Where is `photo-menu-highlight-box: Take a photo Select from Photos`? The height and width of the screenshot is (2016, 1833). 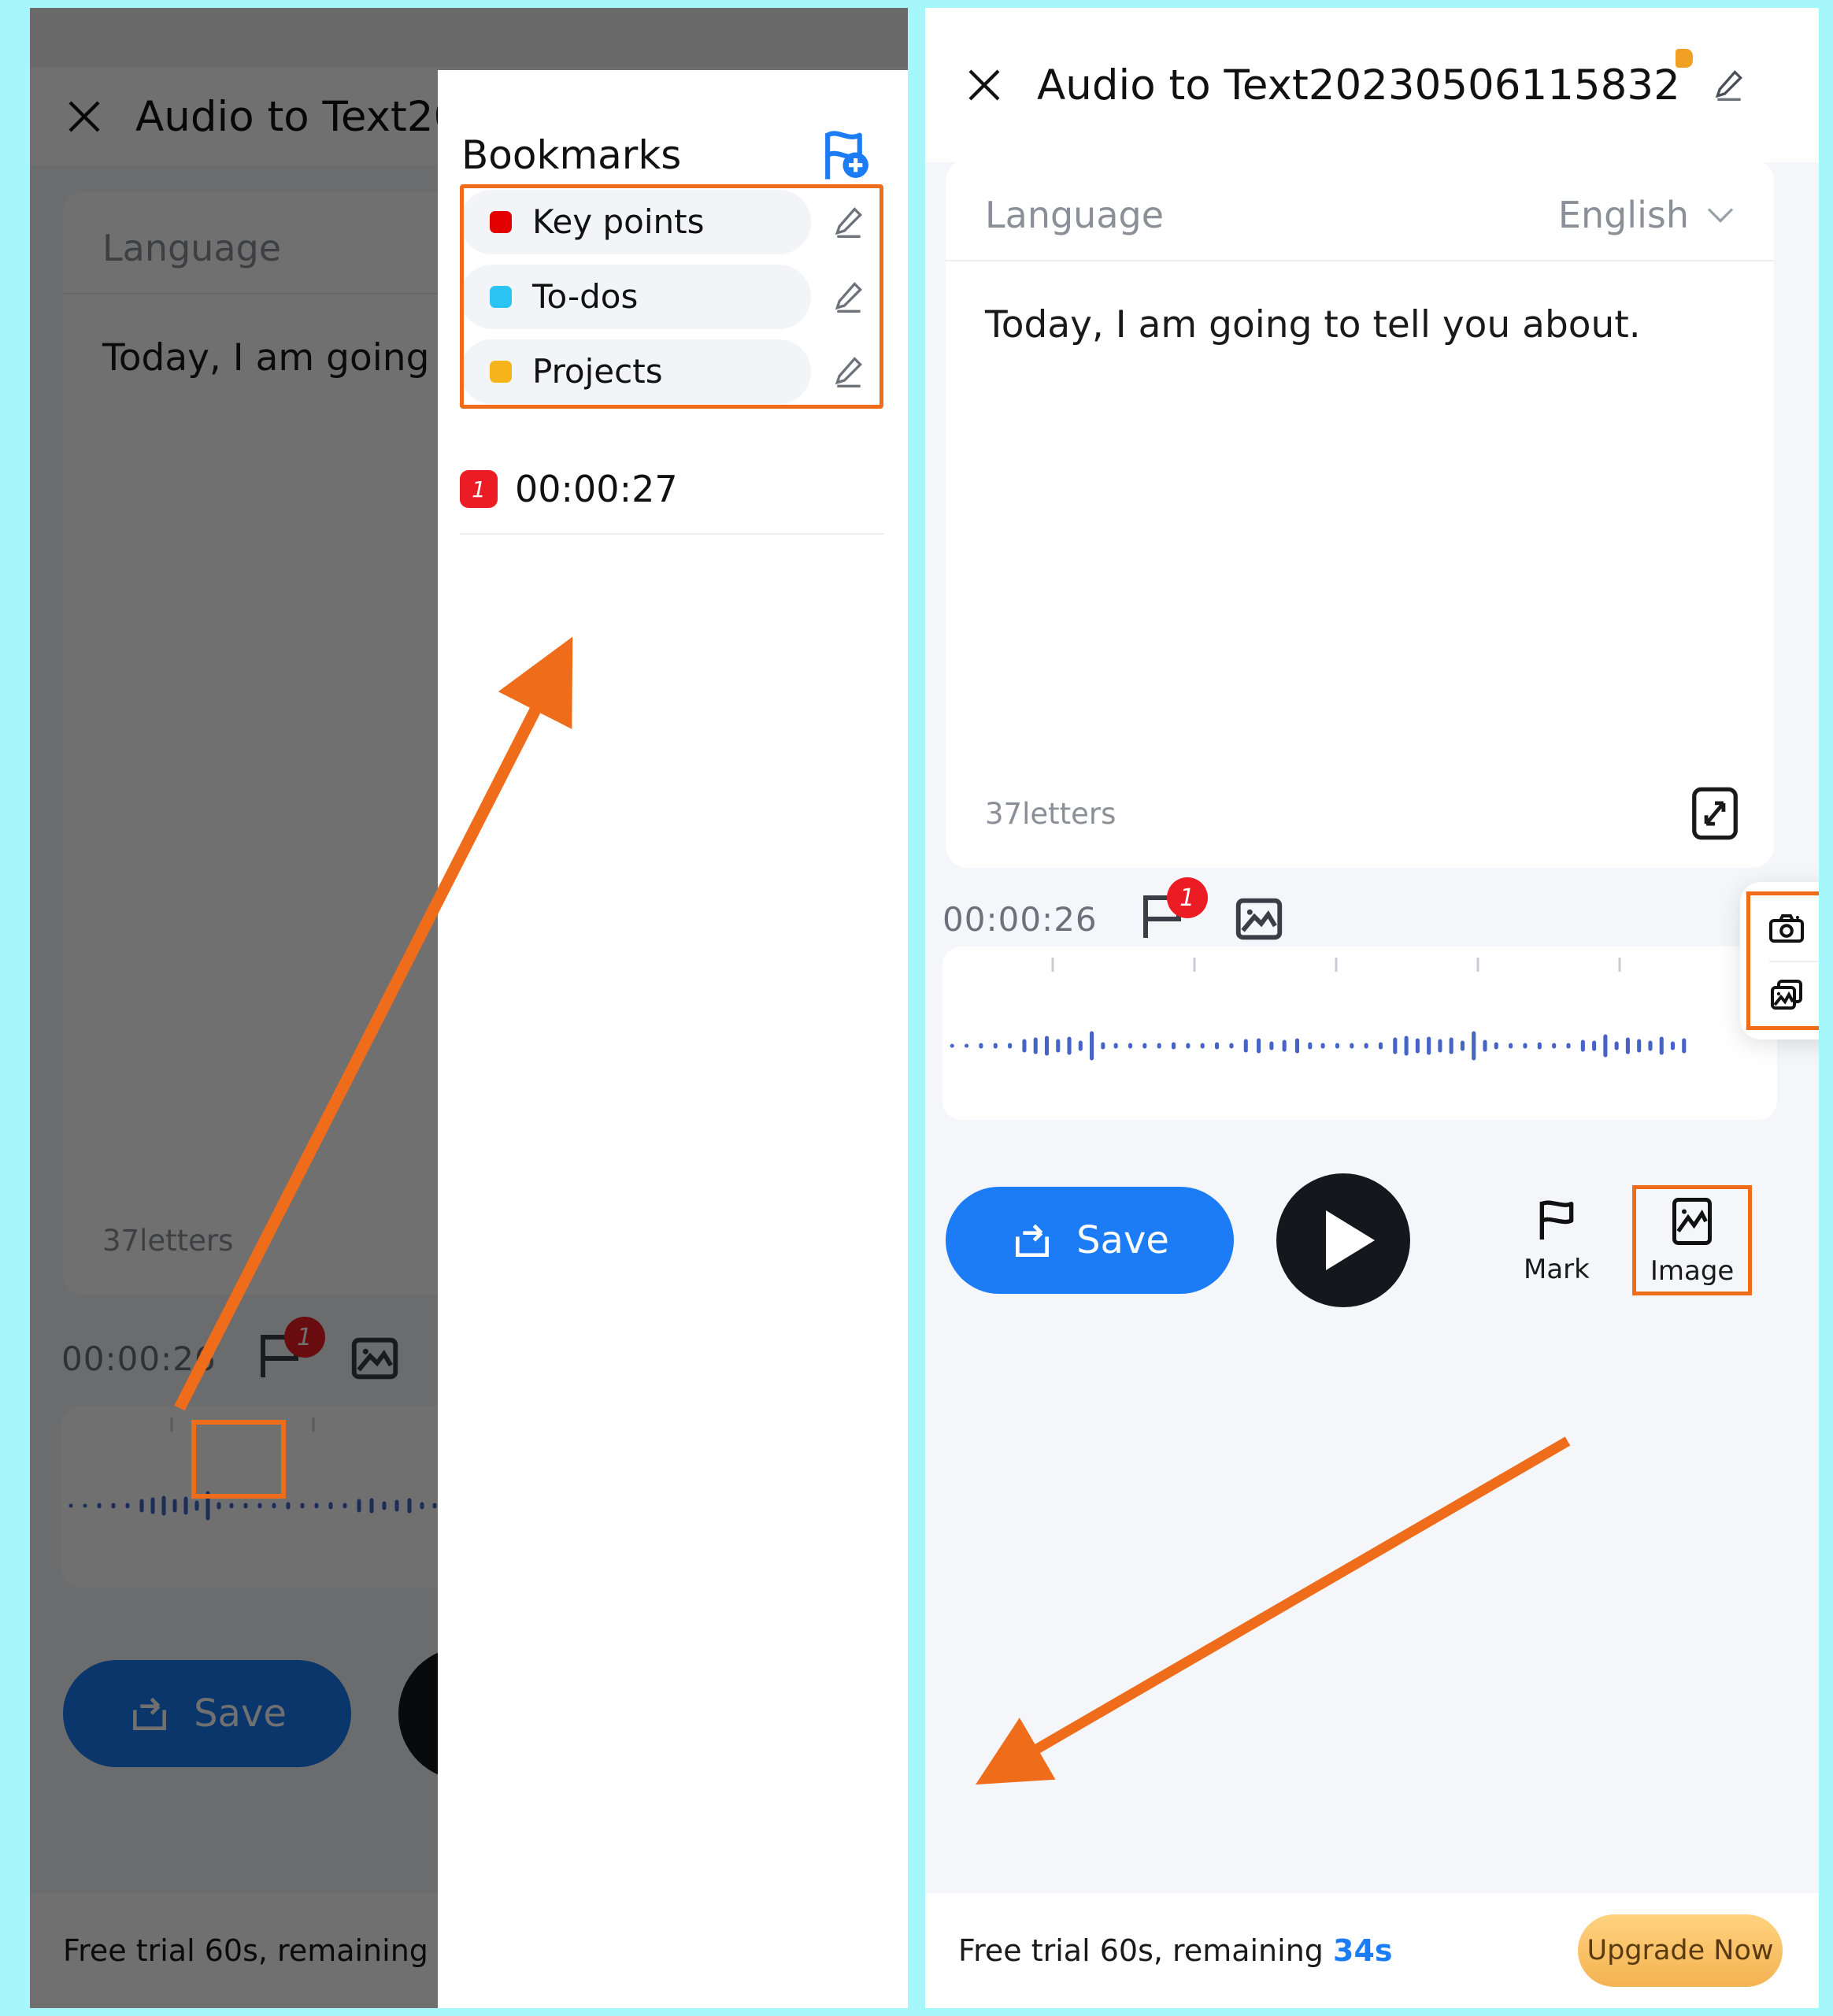 photo-menu-highlight-box: Take a photo Select from Photos is located at coordinates (1782, 960).